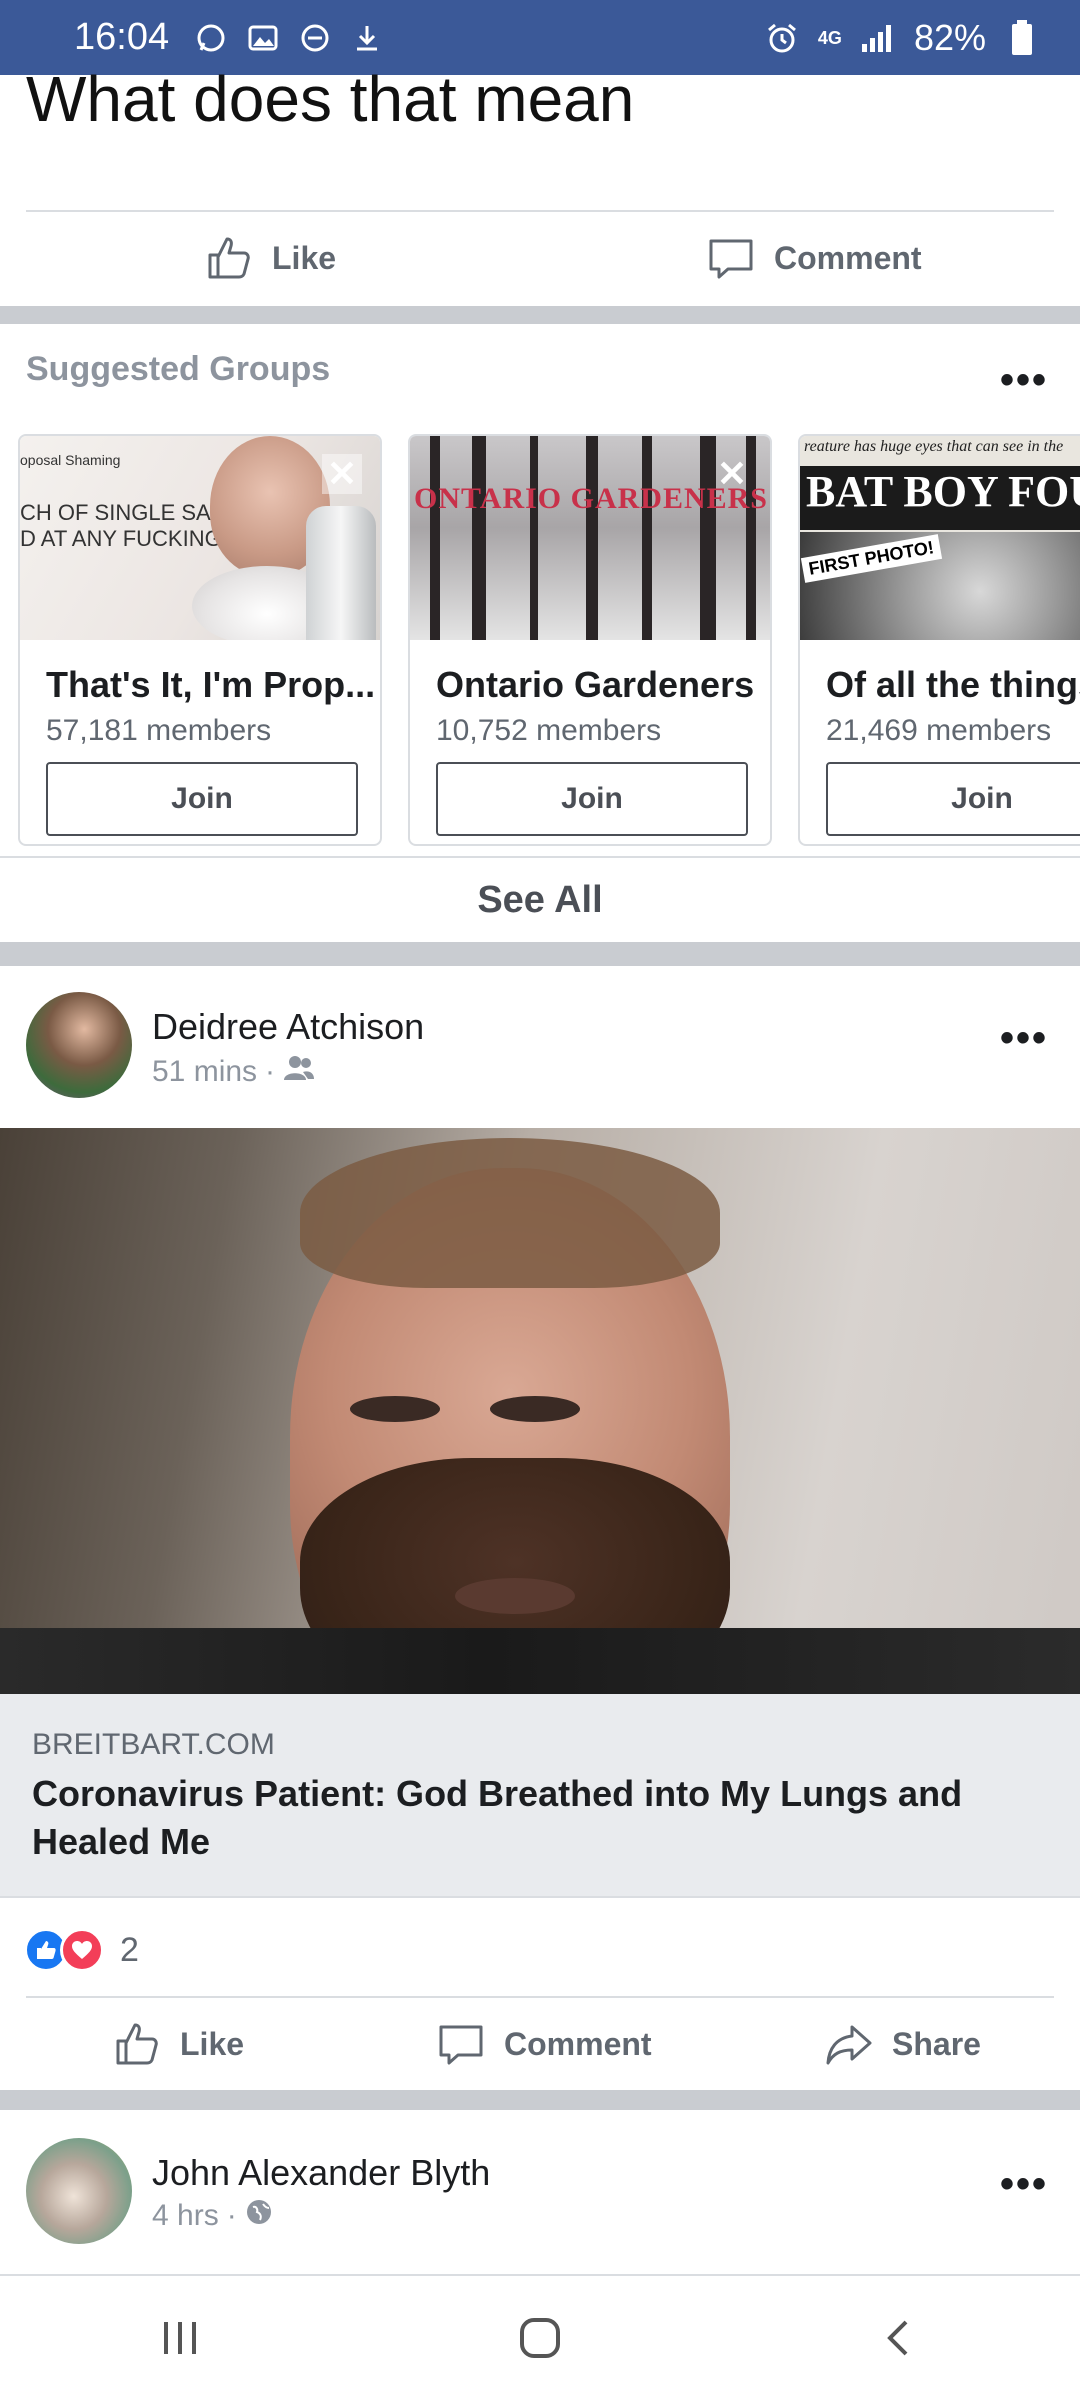 Image resolution: width=1080 pixels, height=2400 pixels. Describe the element at coordinates (330, 99) in the screenshot. I see `post-text: What does that mean` at that location.